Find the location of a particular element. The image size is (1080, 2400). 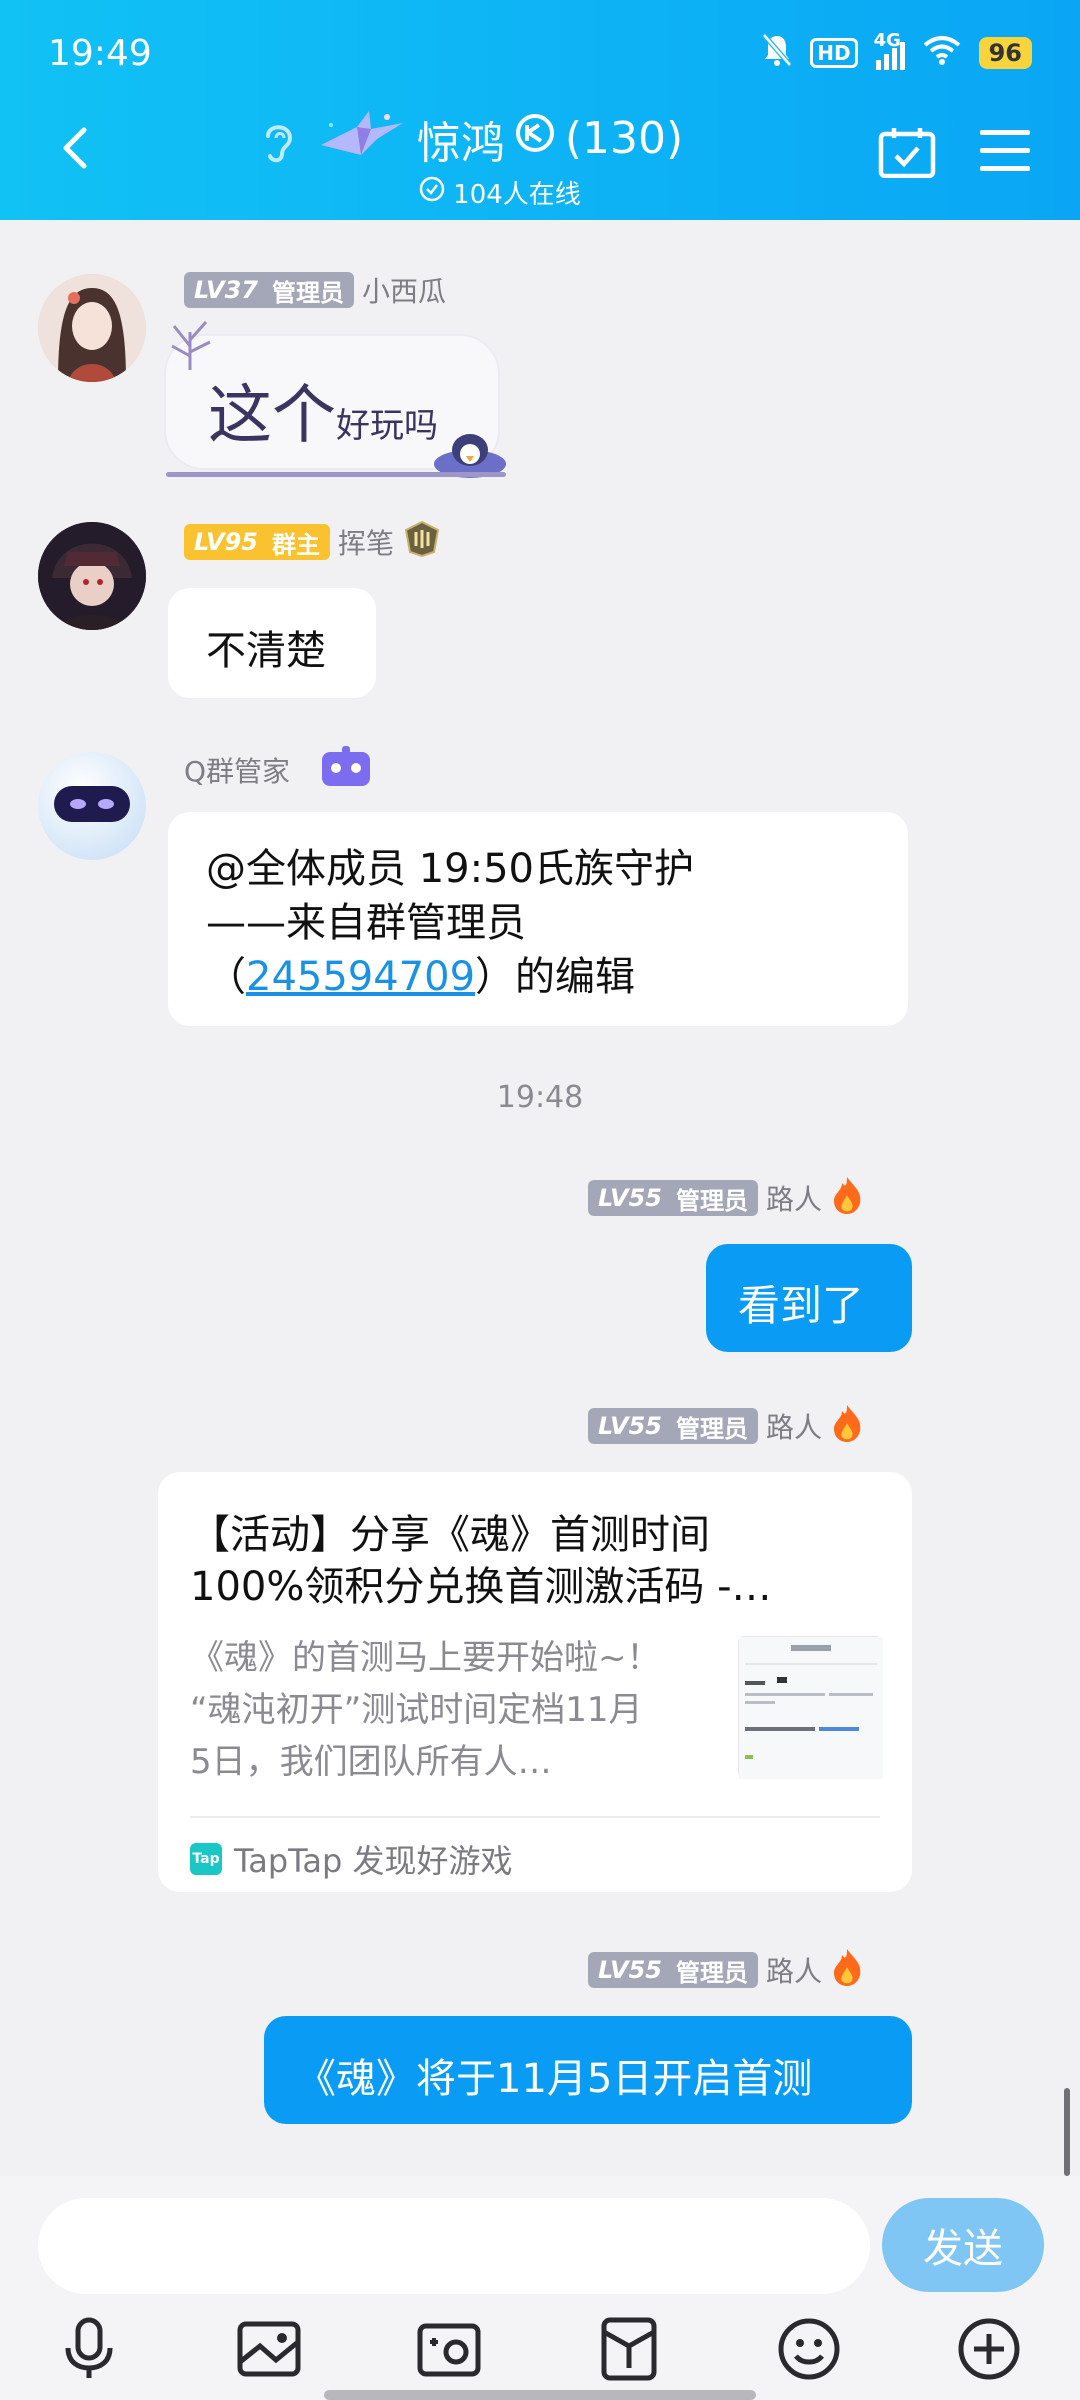

message-line: @全体成员 19:50氏族守护 is located at coordinates (450, 869).